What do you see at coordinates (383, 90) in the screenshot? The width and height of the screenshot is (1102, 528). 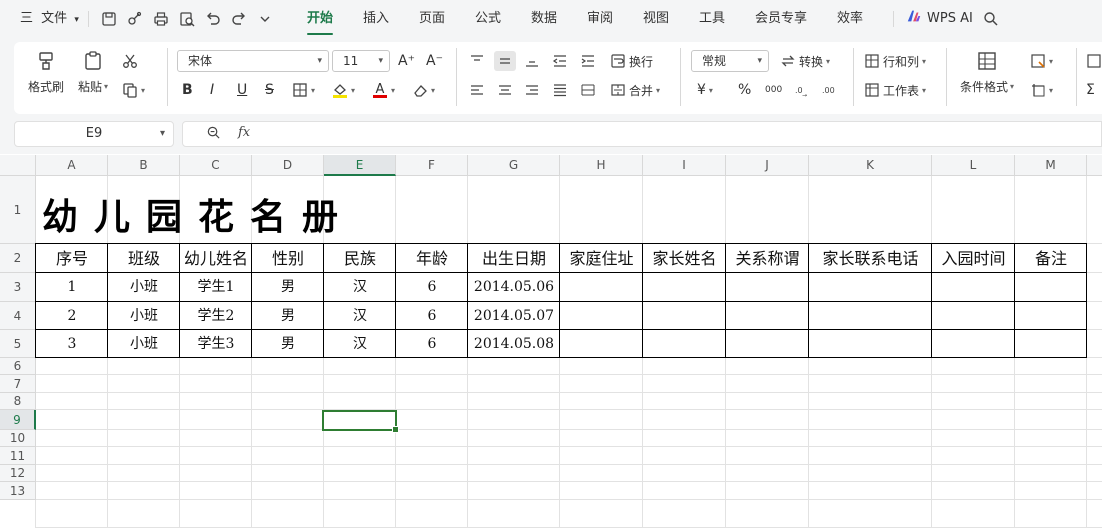 I see `font-color-button: A ▾` at bounding box center [383, 90].